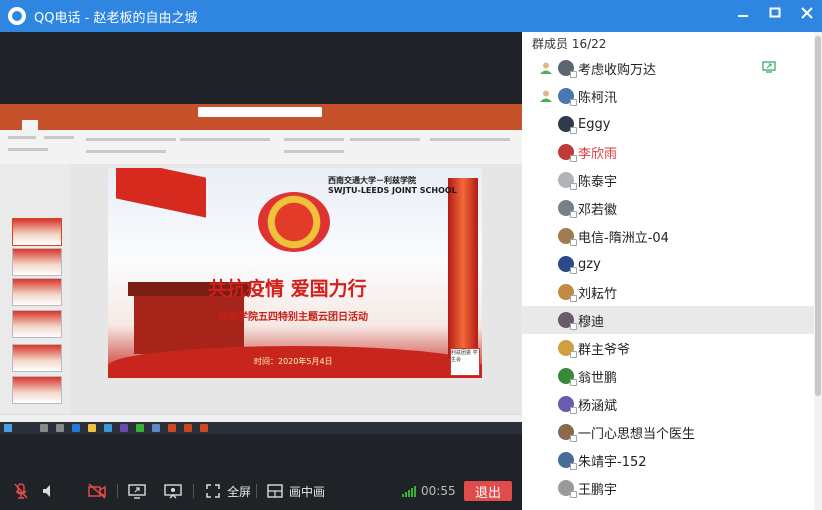 Image resolution: width=822 pixels, height=510 pixels. Describe the element at coordinates (668, 124) in the screenshot. I see `member-row: Eggy` at that location.